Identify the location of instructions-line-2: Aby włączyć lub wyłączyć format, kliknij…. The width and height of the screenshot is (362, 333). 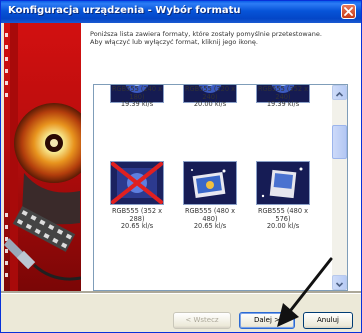
(174, 42).